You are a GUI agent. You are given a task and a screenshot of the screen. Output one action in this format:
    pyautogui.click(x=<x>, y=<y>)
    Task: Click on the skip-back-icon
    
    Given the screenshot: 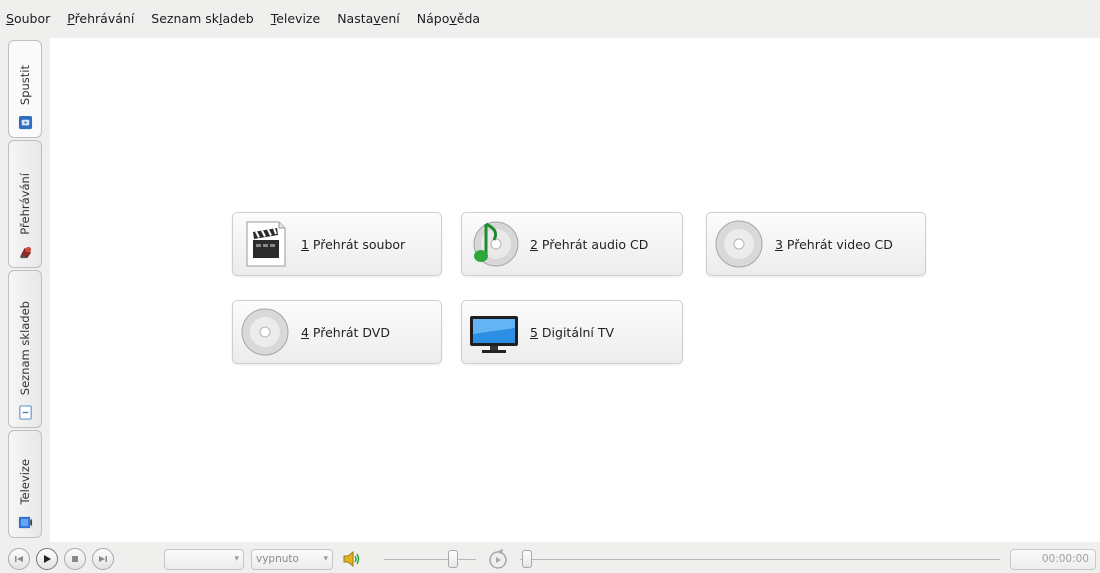 What is the action you would take?
    pyautogui.click(x=19, y=559)
    